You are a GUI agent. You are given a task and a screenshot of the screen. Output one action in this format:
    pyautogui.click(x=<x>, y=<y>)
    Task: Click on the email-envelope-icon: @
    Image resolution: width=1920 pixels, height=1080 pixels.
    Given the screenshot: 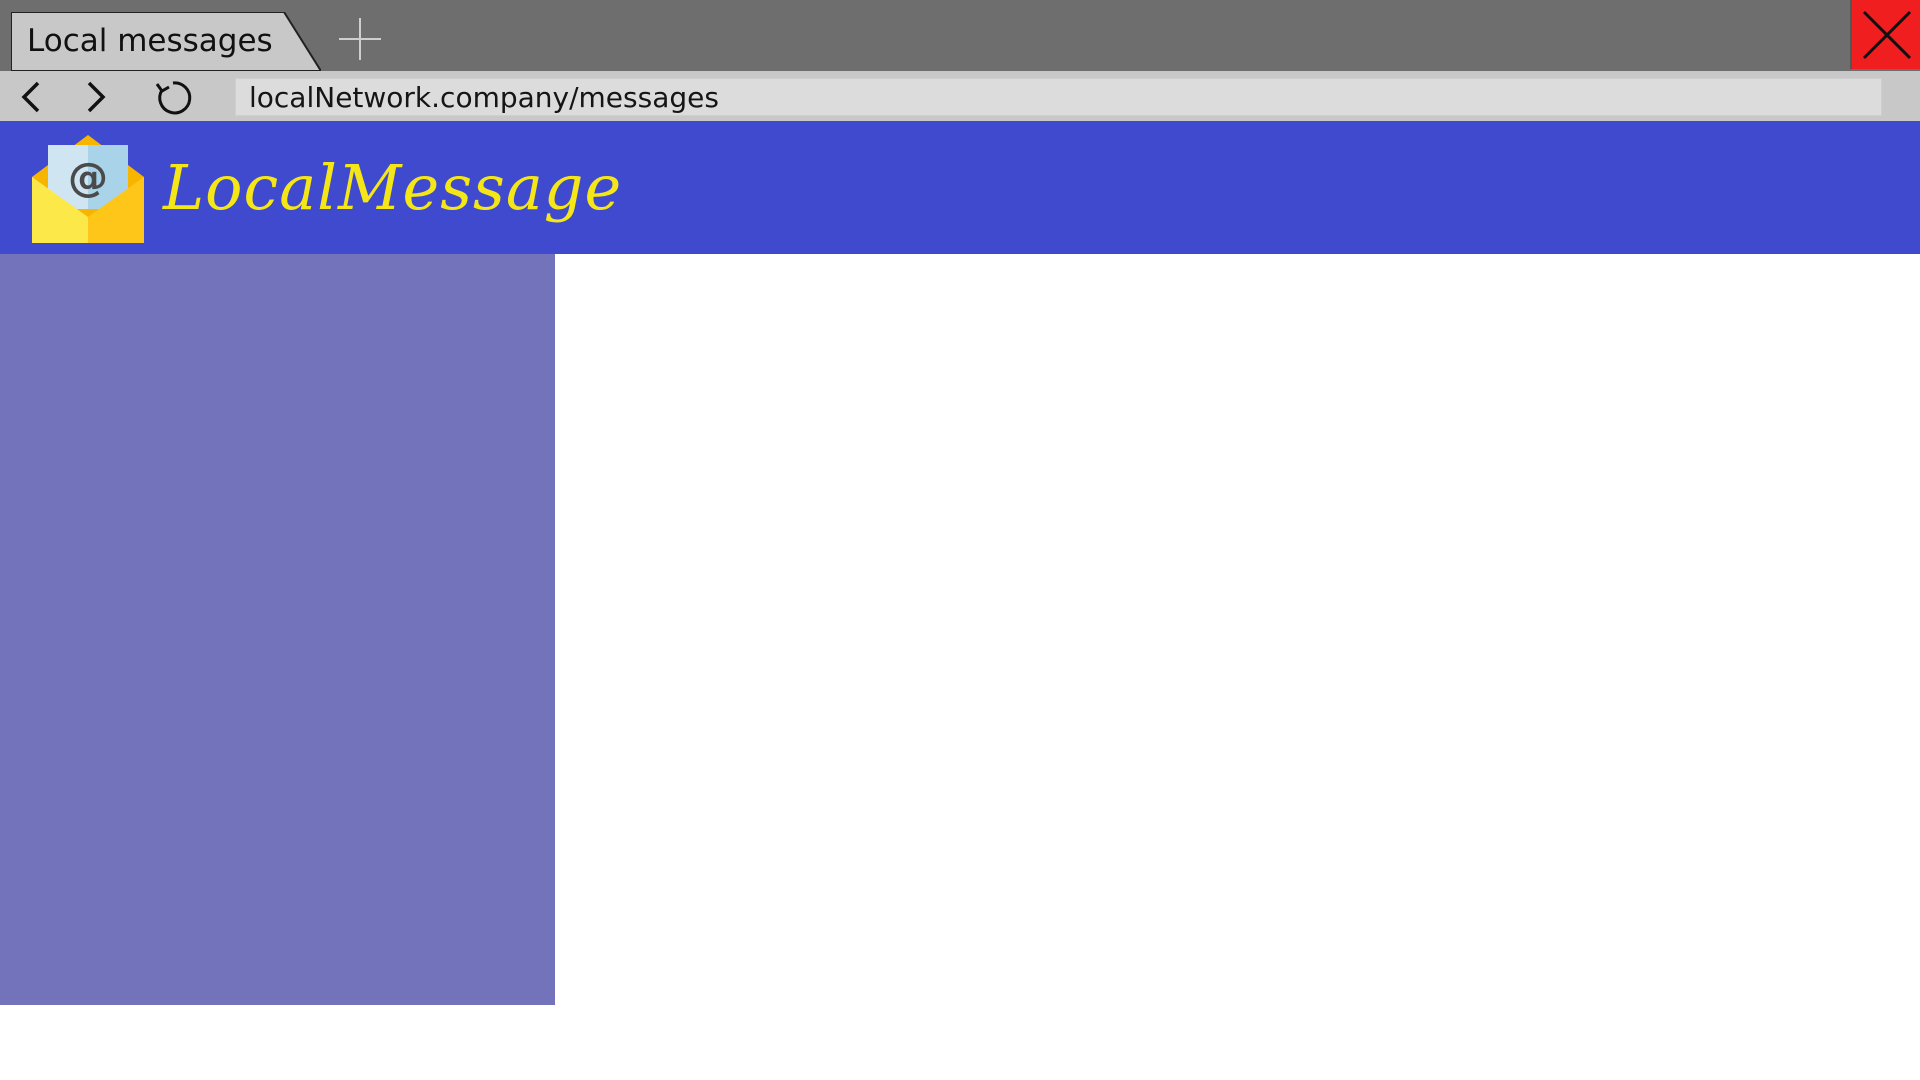 What is the action you would take?
    pyautogui.click(x=88, y=188)
    